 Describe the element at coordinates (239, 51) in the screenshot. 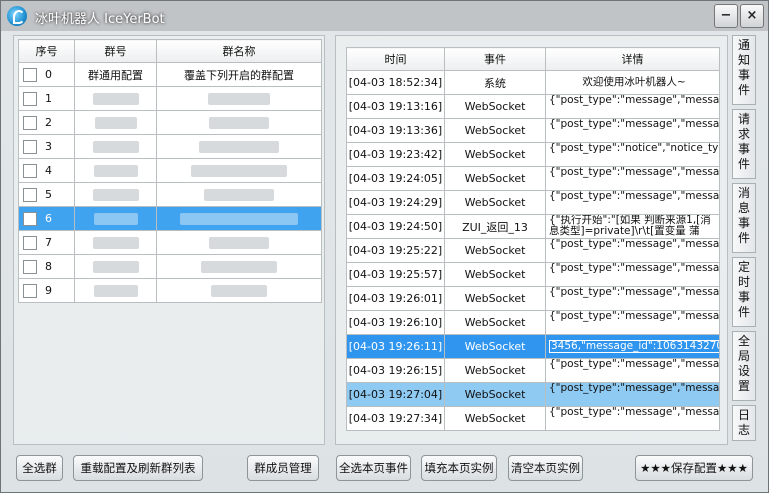

I see `col-group-name-header: 群名称` at that location.